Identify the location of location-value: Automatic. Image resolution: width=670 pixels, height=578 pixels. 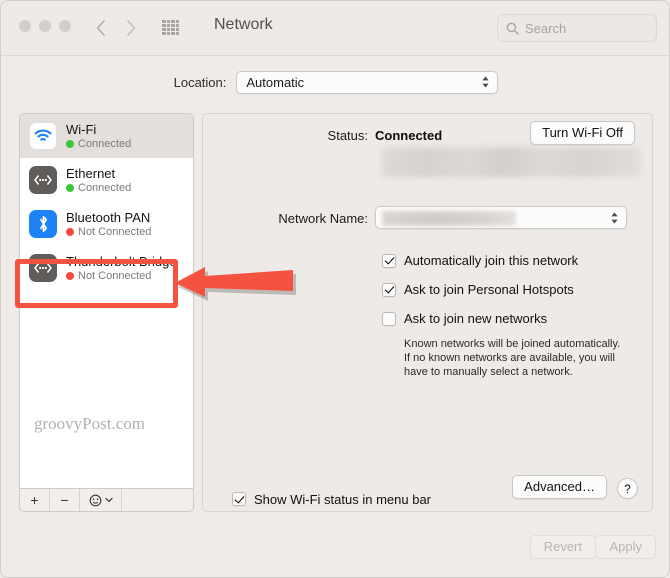
(275, 82).